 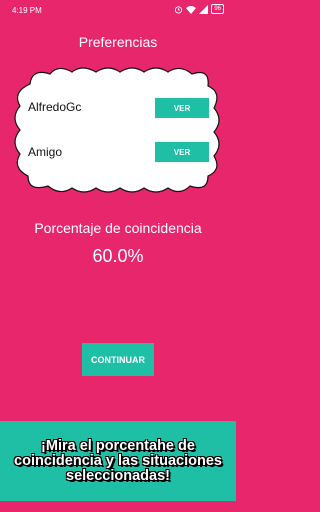 I want to click on match-percentage-label: Porcentaje de coincidencia, so click(x=118, y=228).